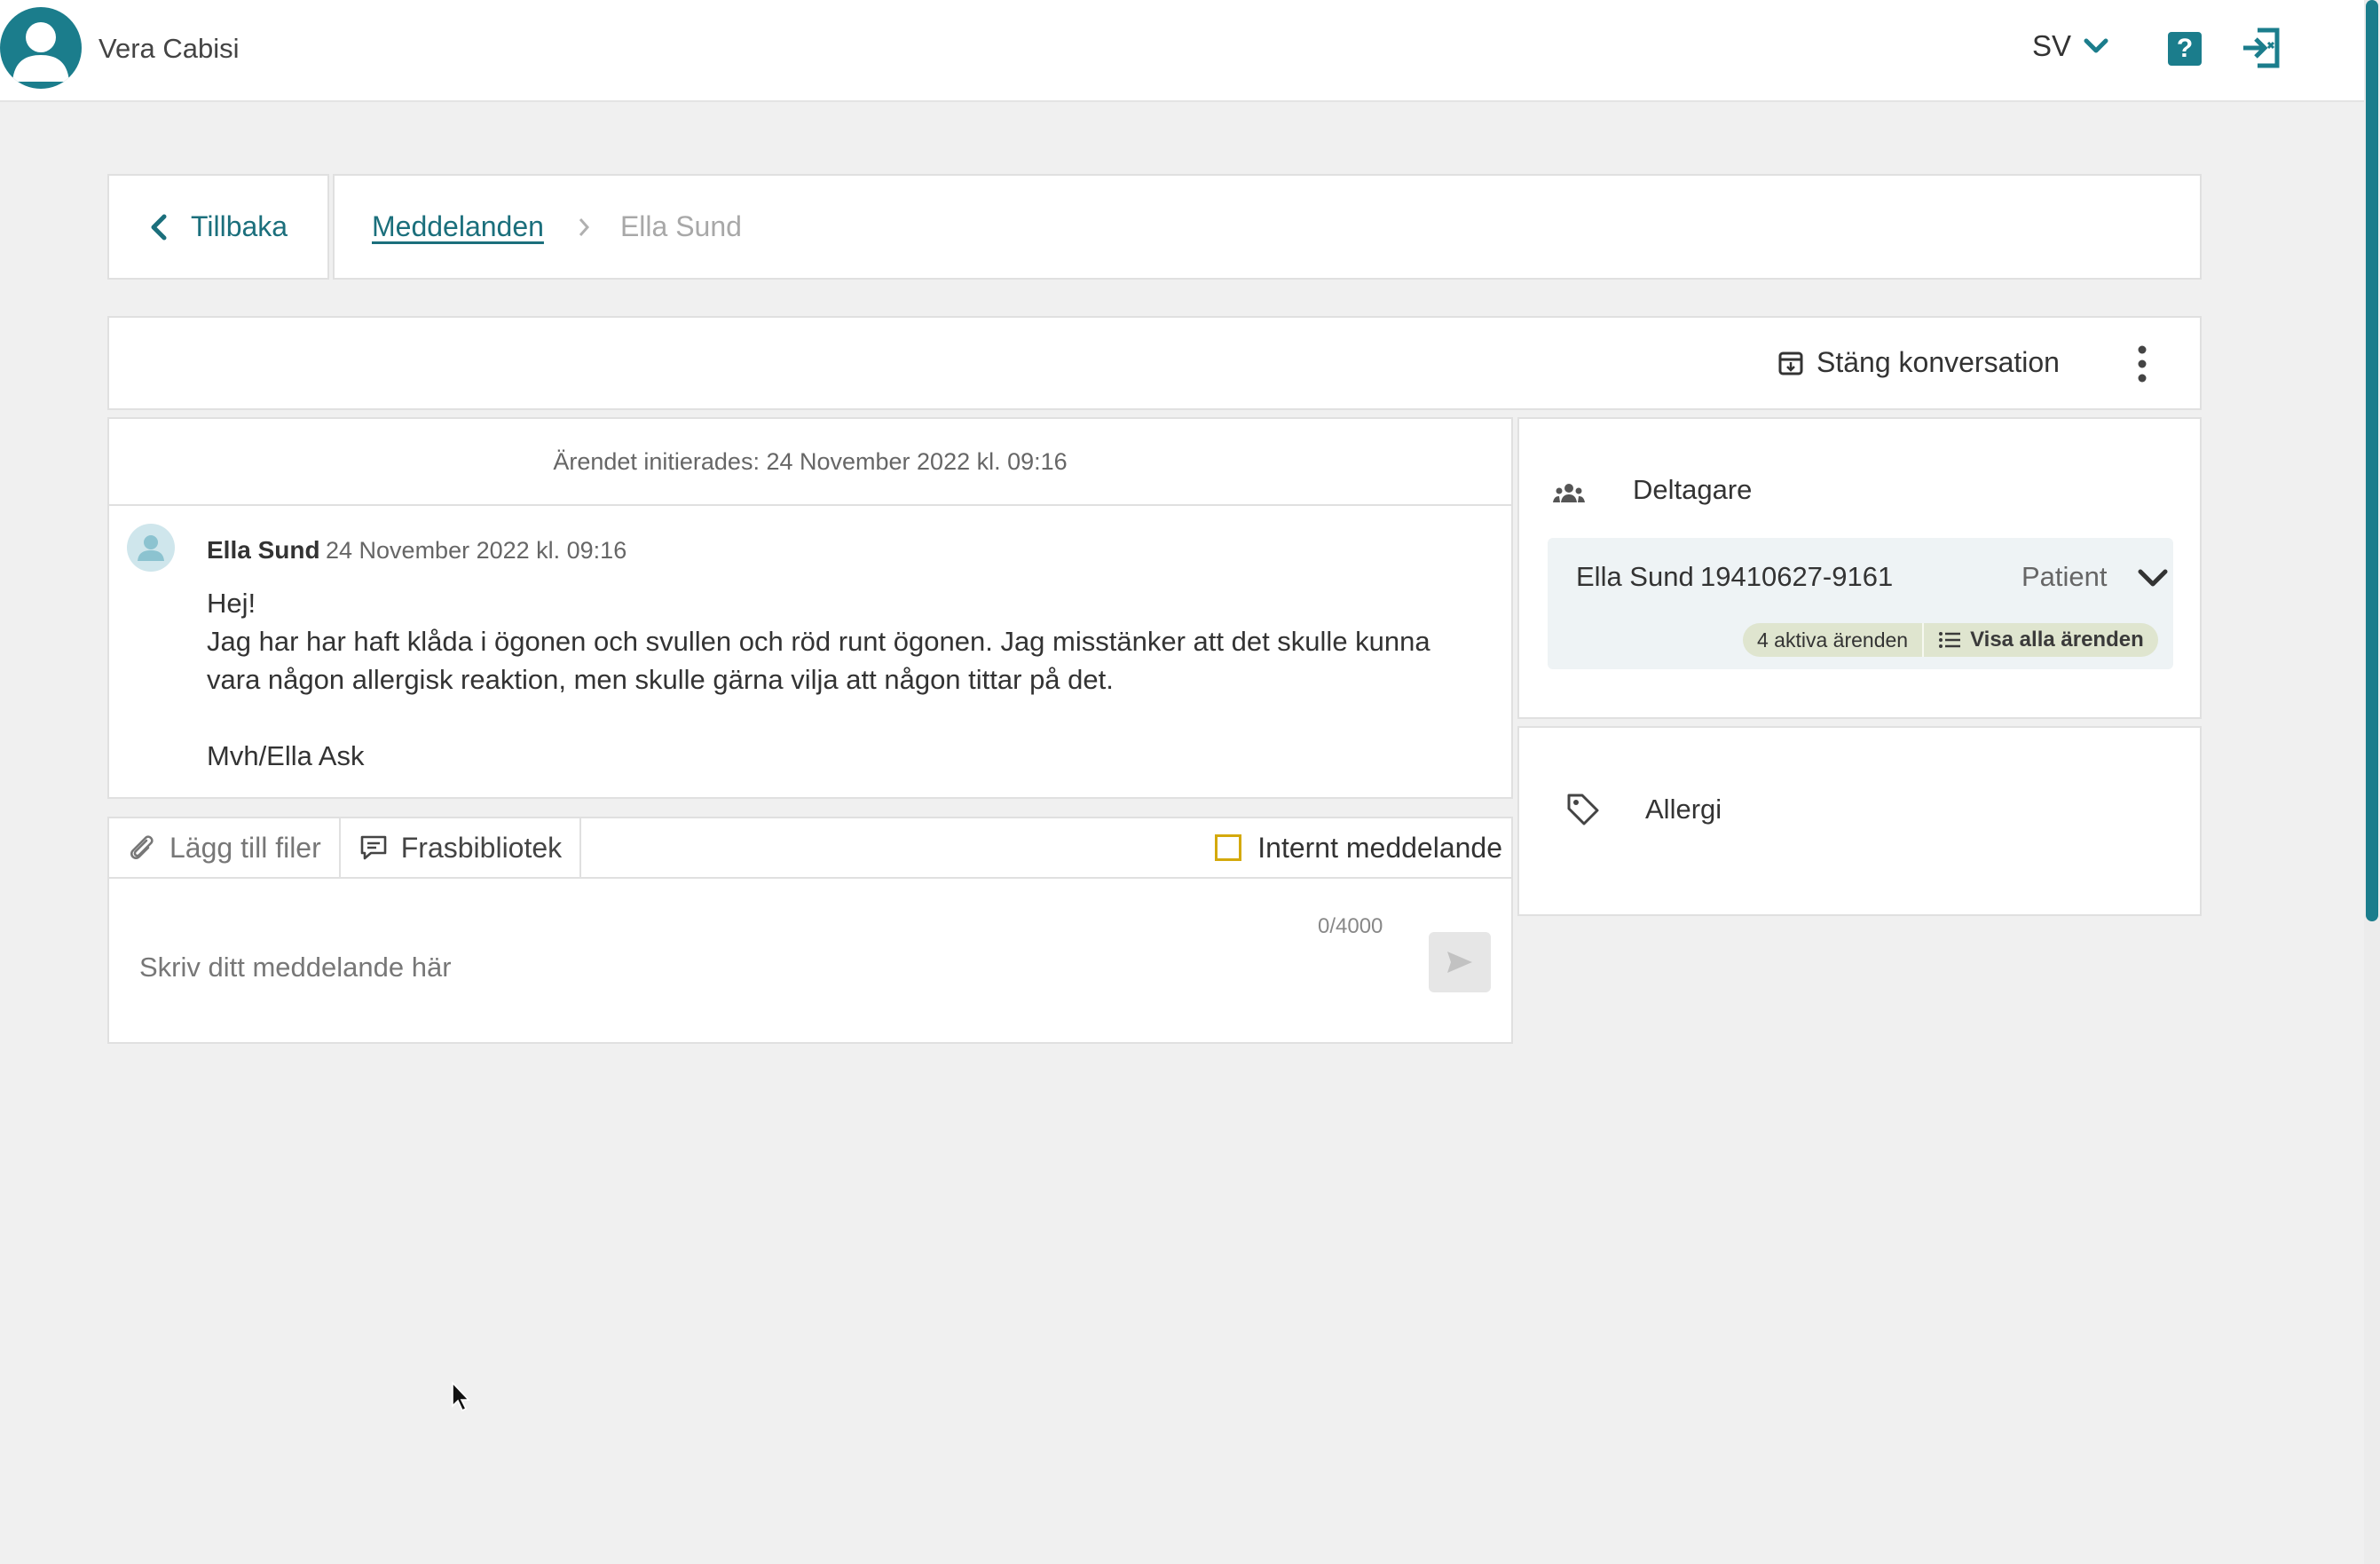 Image resolution: width=2380 pixels, height=1564 pixels. I want to click on chevron-left-icon, so click(159, 227).